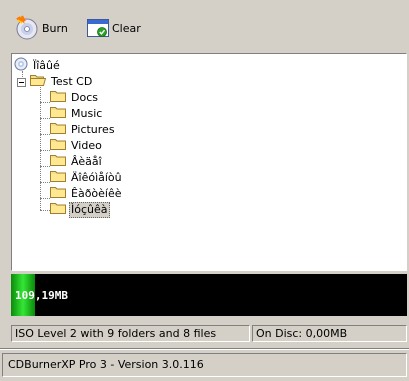 The image size is (409, 381). Describe the element at coordinates (93, 129) in the screenshot. I see `tree-folder-label: Pictures` at that location.